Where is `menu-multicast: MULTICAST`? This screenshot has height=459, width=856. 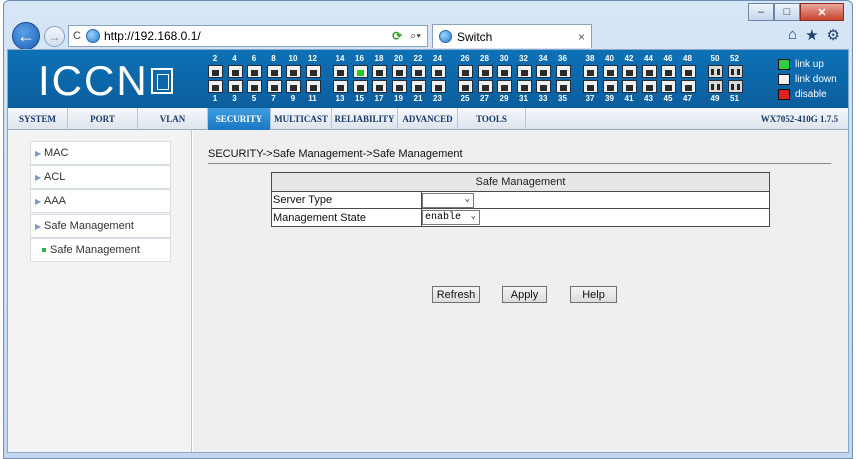 menu-multicast: MULTICAST is located at coordinates (301, 119).